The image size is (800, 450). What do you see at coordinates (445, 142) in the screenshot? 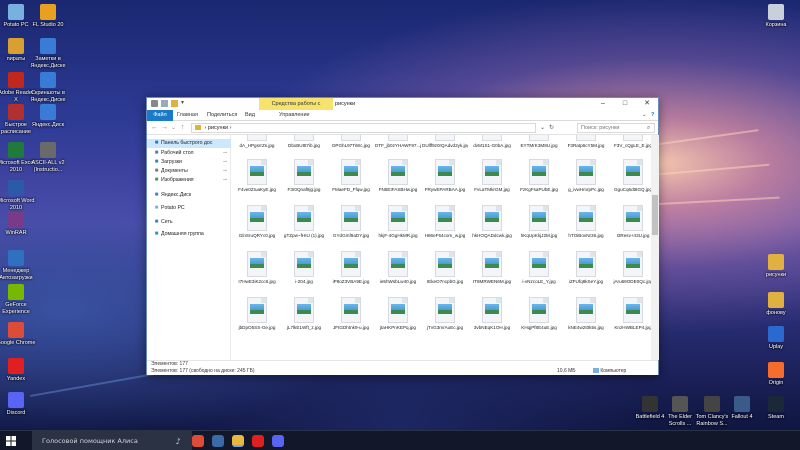
I see `file-item: DUlff9z0rQAdvd2yk.jpg` at bounding box center [445, 142].